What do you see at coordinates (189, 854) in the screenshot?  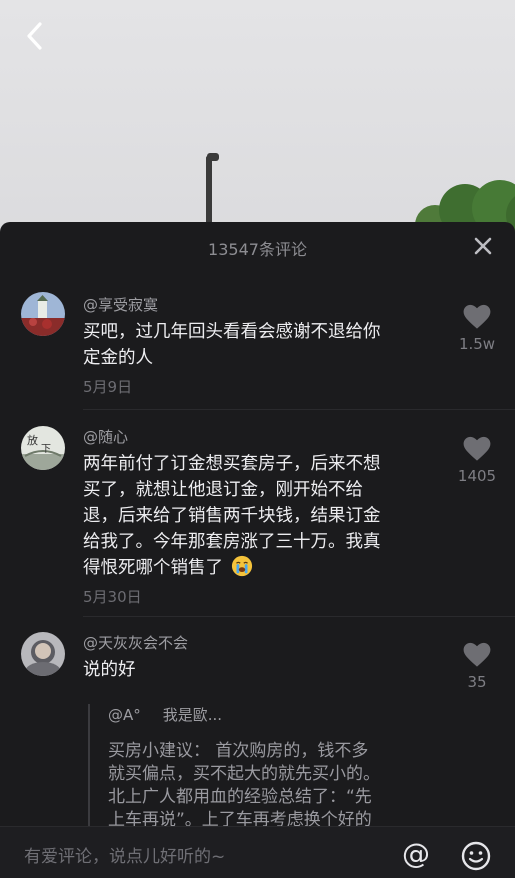 I see `comment-input: 有爱评论，说点儿好听的~` at bounding box center [189, 854].